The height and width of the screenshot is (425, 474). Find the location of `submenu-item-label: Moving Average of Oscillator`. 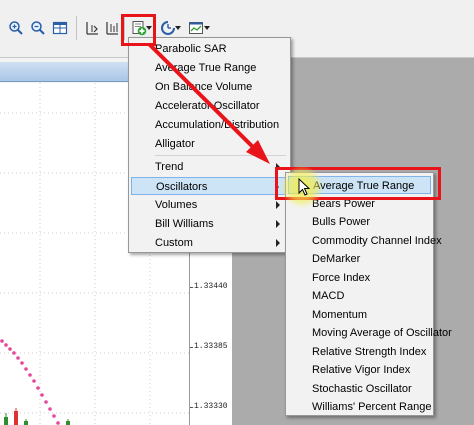

submenu-item-label: Moving Average of Oscillator is located at coordinates (382, 333).